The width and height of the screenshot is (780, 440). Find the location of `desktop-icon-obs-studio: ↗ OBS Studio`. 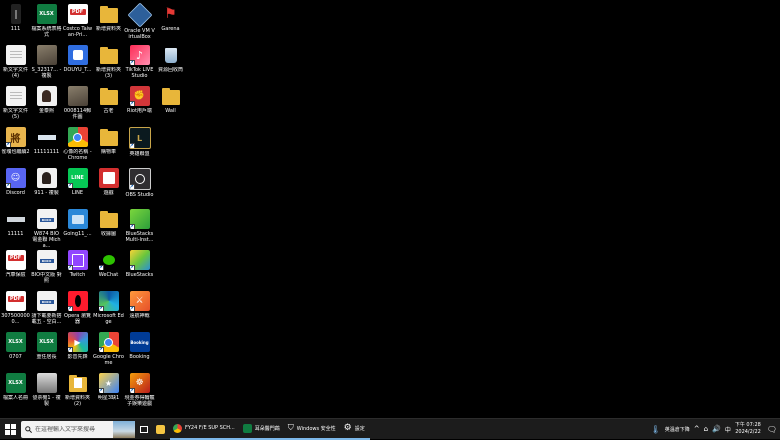

desktop-icon-obs-studio: ↗ OBS Studio is located at coordinates (139, 183).